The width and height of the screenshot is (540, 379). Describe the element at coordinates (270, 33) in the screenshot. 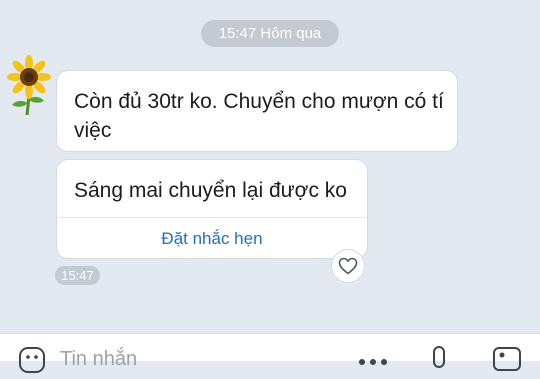

I see `date-separator: 15:47 Hôm qua` at that location.